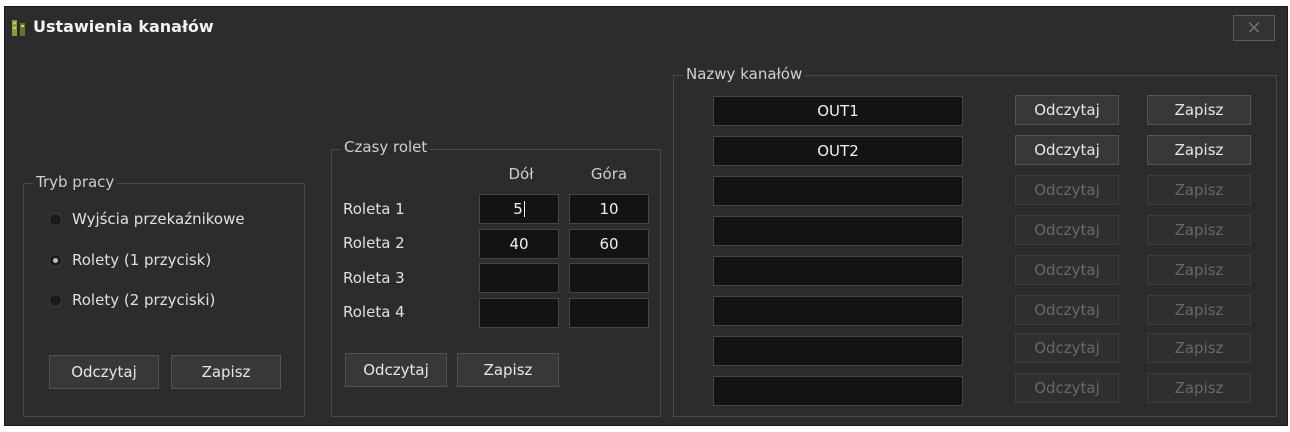 This screenshot has width=1290, height=432. I want to click on blind-row-label-1: Roleta 1, so click(374, 209).